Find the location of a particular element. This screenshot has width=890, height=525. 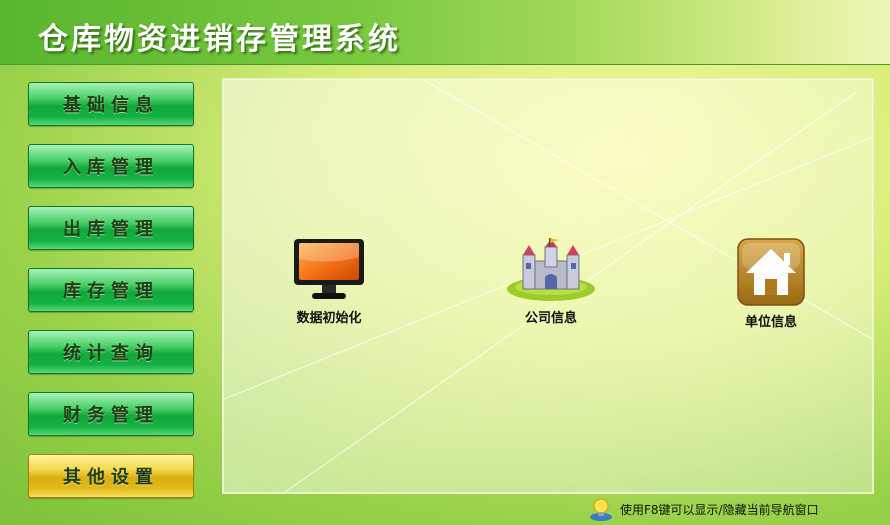

sidebar-item-inventory: 库存管理 is located at coordinates (111, 290).